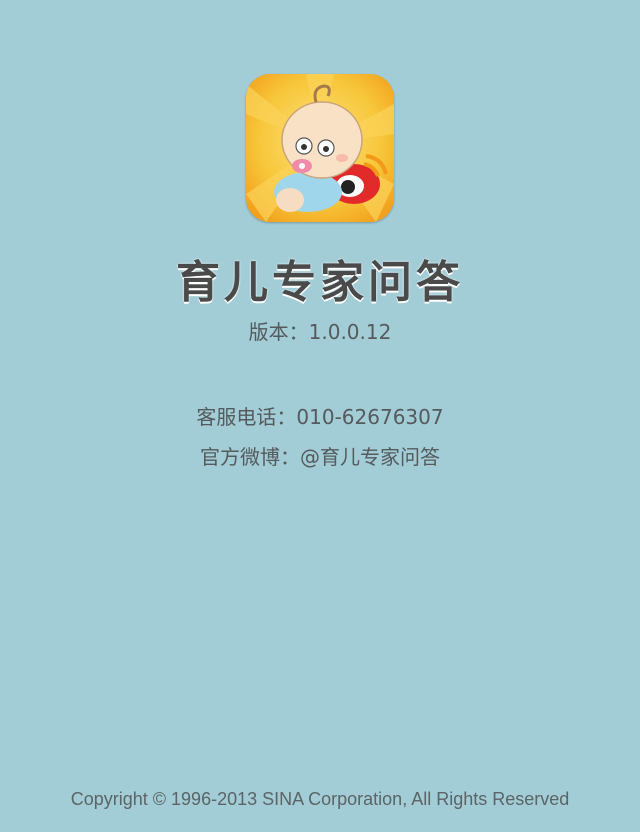  What do you see at coordinates (278, 332) in the screenshot?
I see `version-label: 版本：` at bounding box center [278, 332].